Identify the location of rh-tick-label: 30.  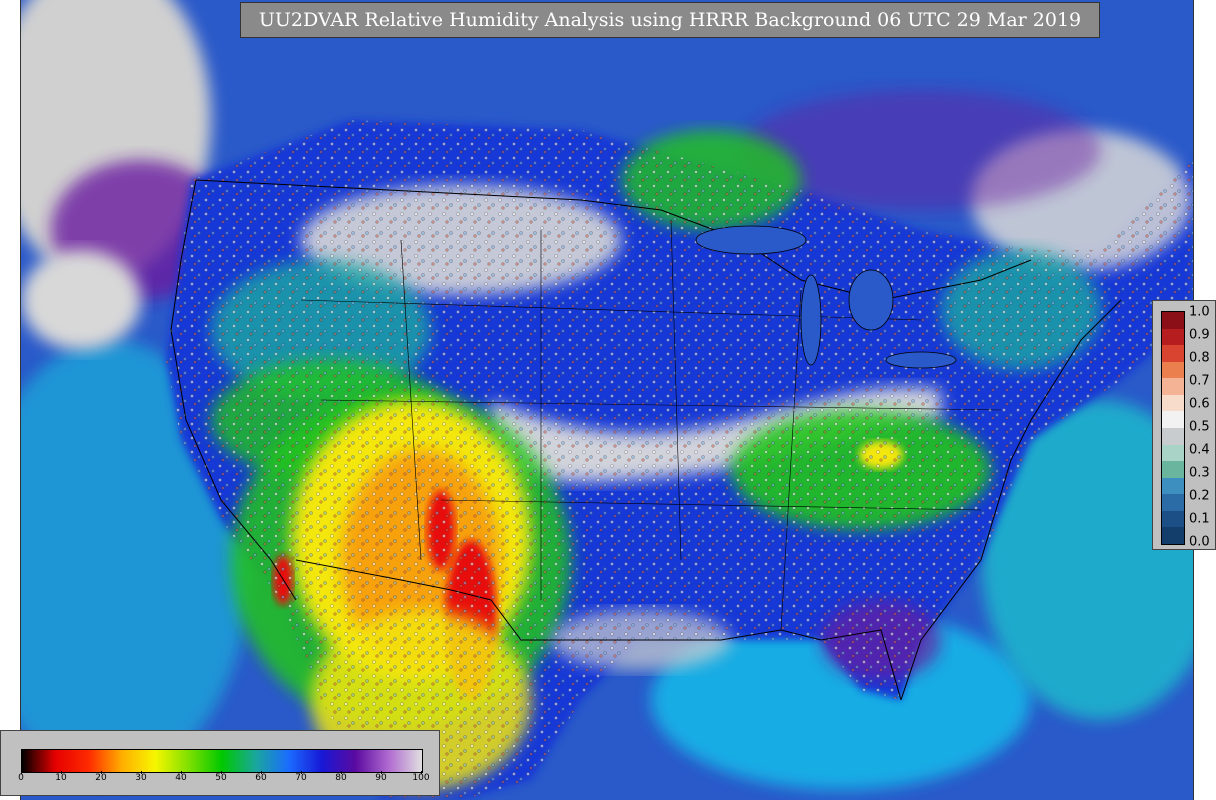
(141, 778).